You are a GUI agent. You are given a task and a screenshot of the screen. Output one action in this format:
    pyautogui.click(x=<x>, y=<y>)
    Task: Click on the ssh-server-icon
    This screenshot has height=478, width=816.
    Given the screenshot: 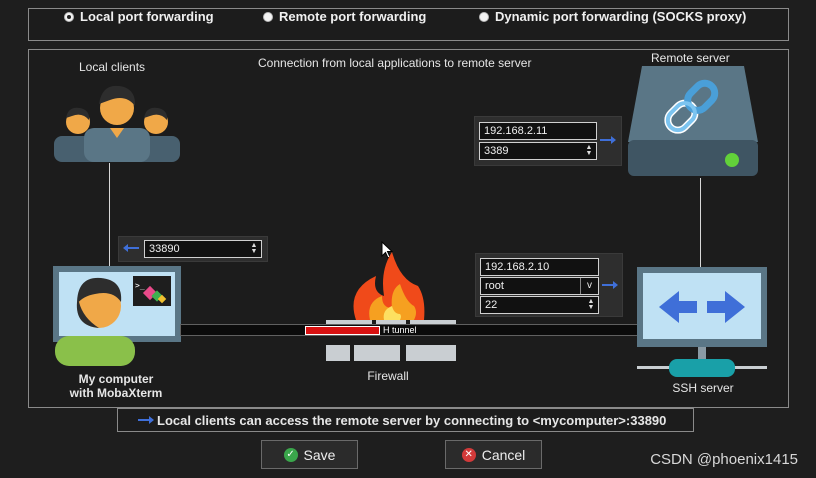 What is the action you would take?
    pyautogui.click(x=702, y=322)
    